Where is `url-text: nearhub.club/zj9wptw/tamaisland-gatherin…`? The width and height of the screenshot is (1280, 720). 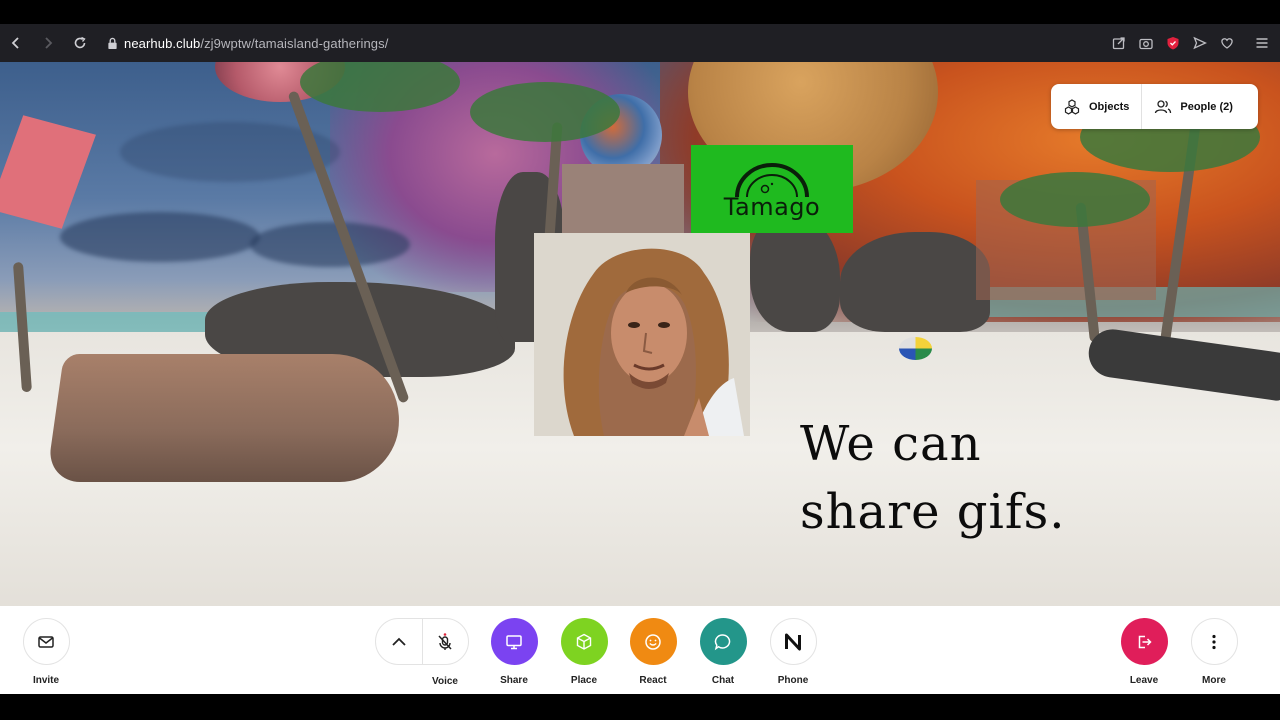
url-text: nearhub.club/zj9wptw/tamaisland-gatherin… is located at coordinates (256, 43).